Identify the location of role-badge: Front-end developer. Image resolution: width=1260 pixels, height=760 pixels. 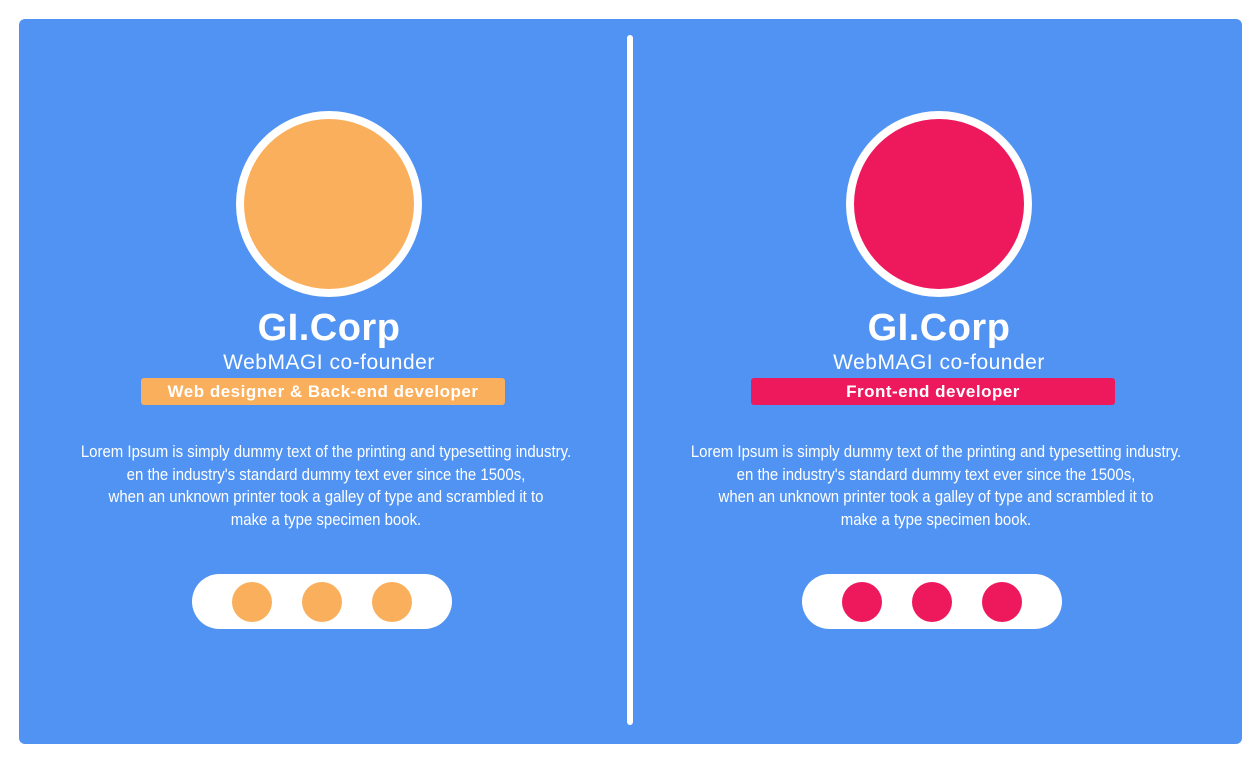
(933, 391).